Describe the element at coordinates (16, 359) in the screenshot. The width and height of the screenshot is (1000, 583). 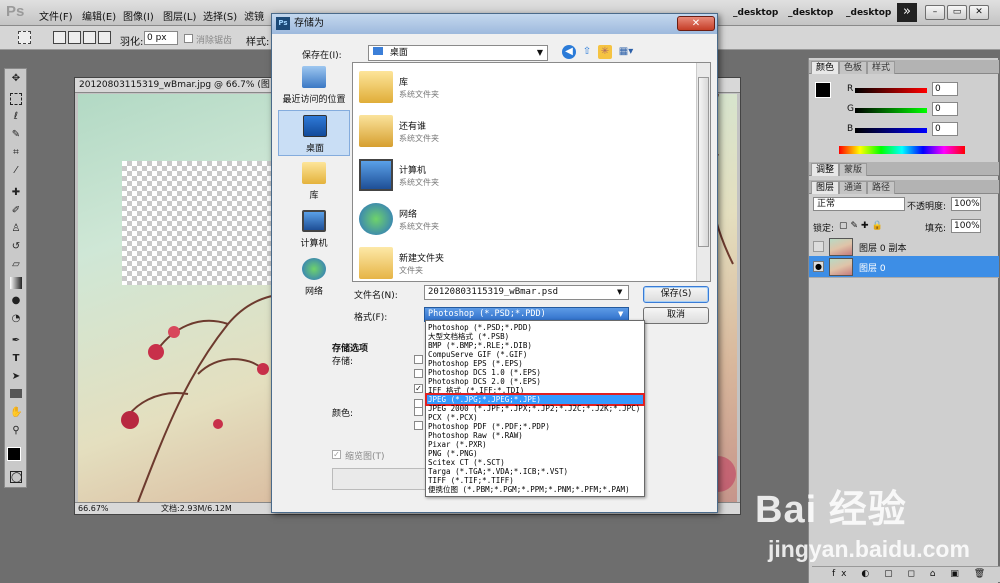
I see `type-tool-icon: T` at that location.